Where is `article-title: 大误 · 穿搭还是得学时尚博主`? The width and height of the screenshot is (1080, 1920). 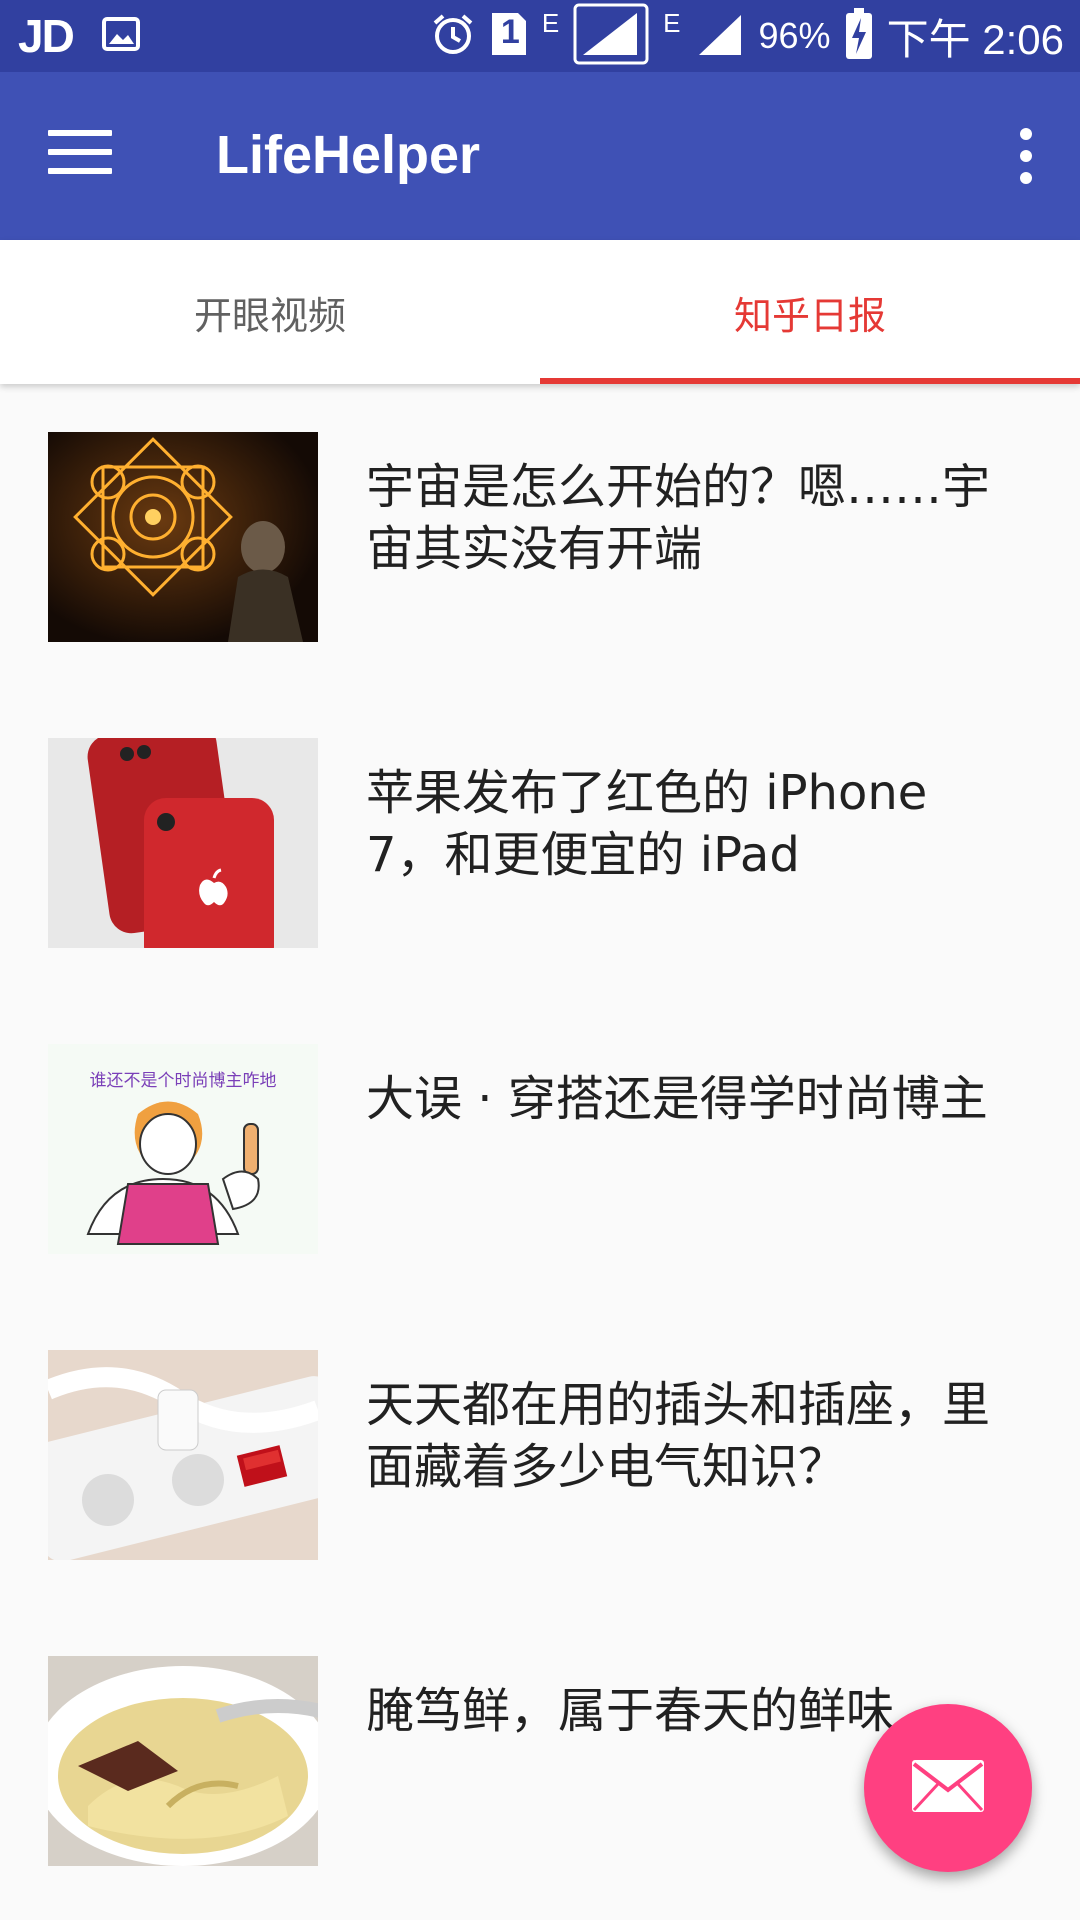 article-title: 大误 · 穿搭还是得学时尚博主 is located at coordinates (677, 1099).